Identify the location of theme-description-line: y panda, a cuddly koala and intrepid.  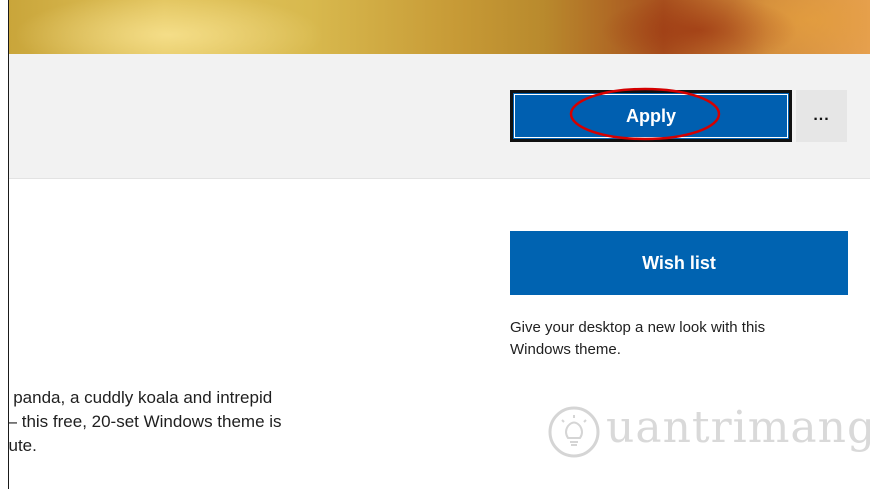
(136, 397).